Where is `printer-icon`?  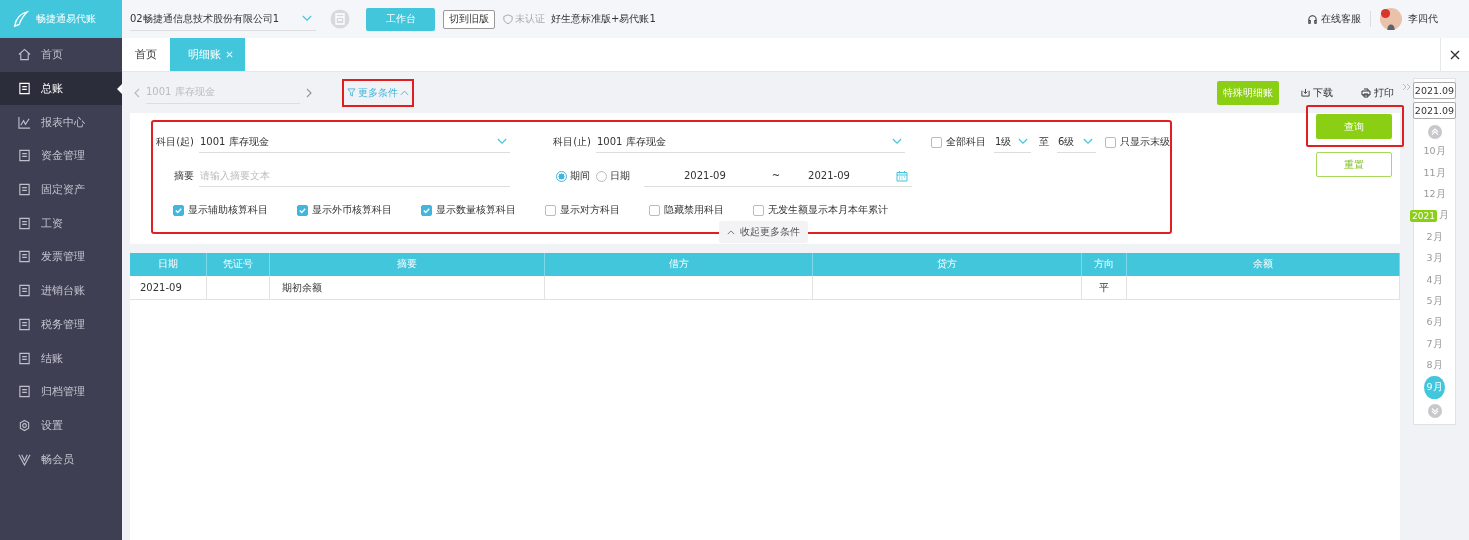
printer-icon is located at coordinates (1366, 92).